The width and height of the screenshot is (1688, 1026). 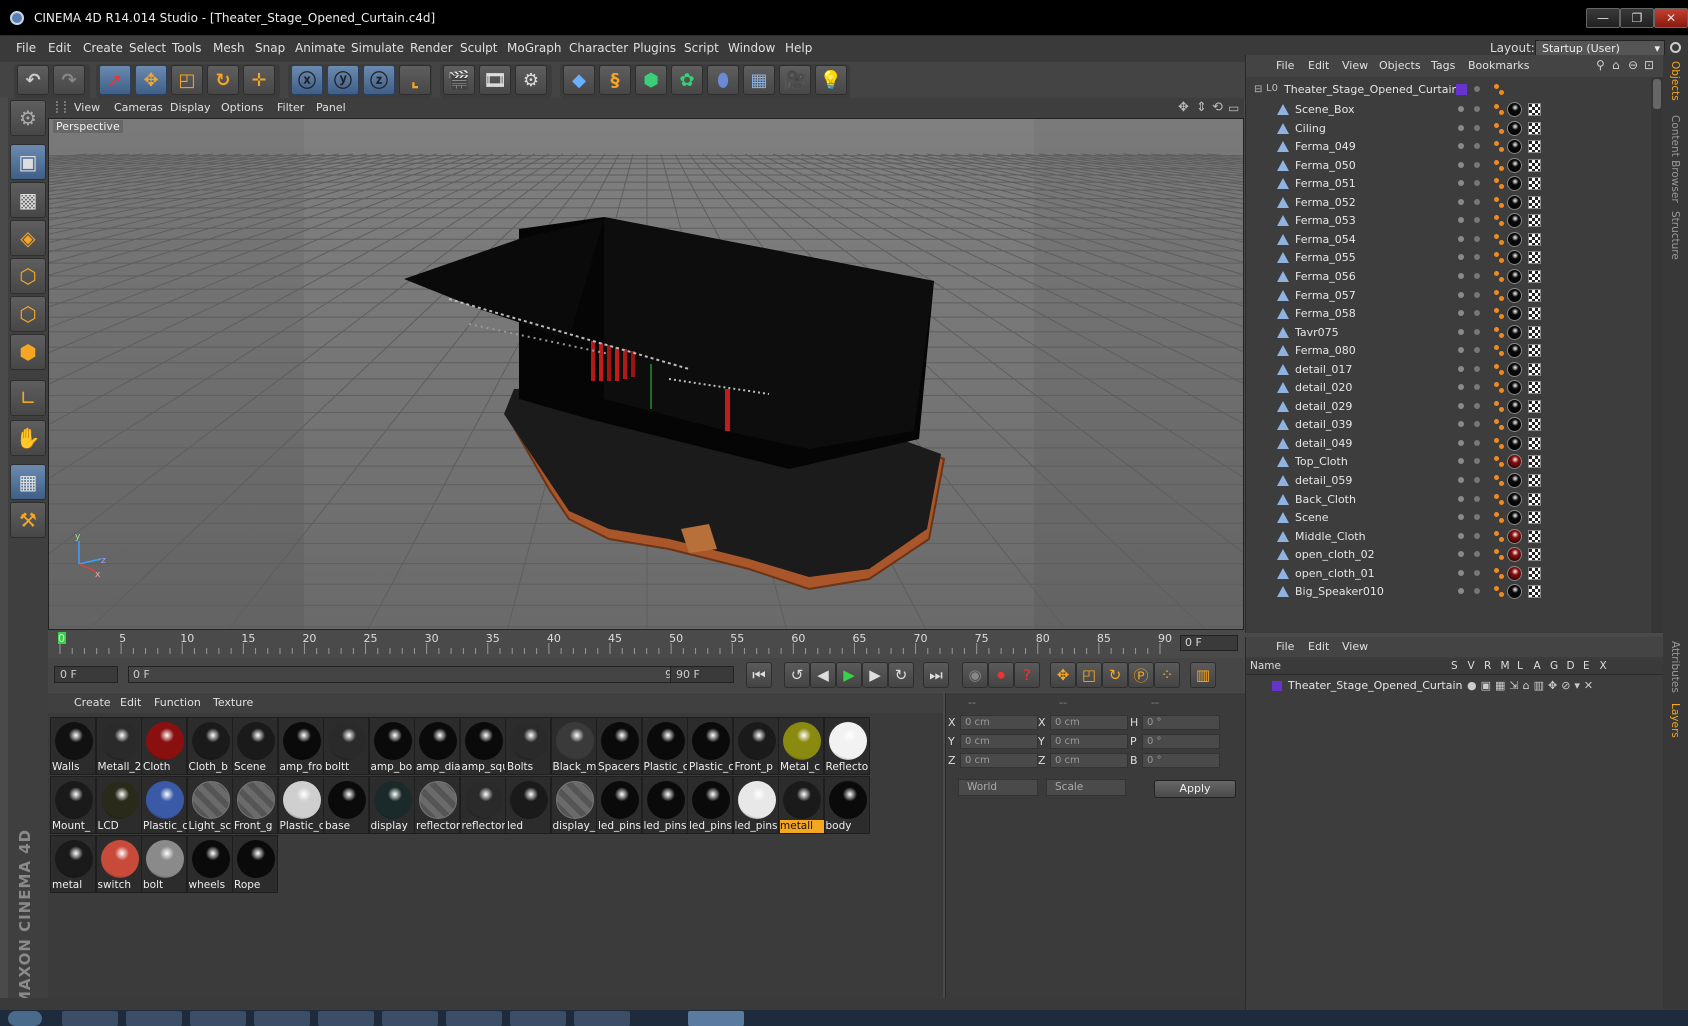 What do you see at coordinates (701, 48) in the screenshot?
I see `menu-script: Script` at bounding box center [701, 48].